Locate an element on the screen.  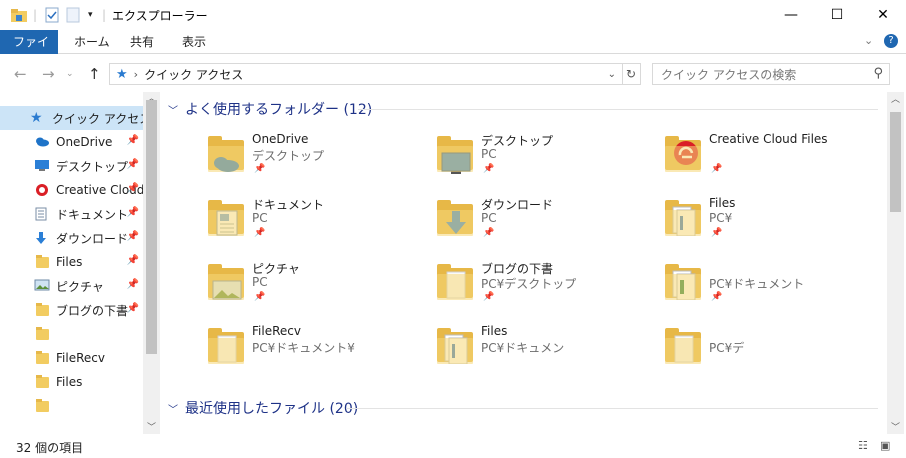
back-arrow-icon: ← is located at coordinates (20, 74).